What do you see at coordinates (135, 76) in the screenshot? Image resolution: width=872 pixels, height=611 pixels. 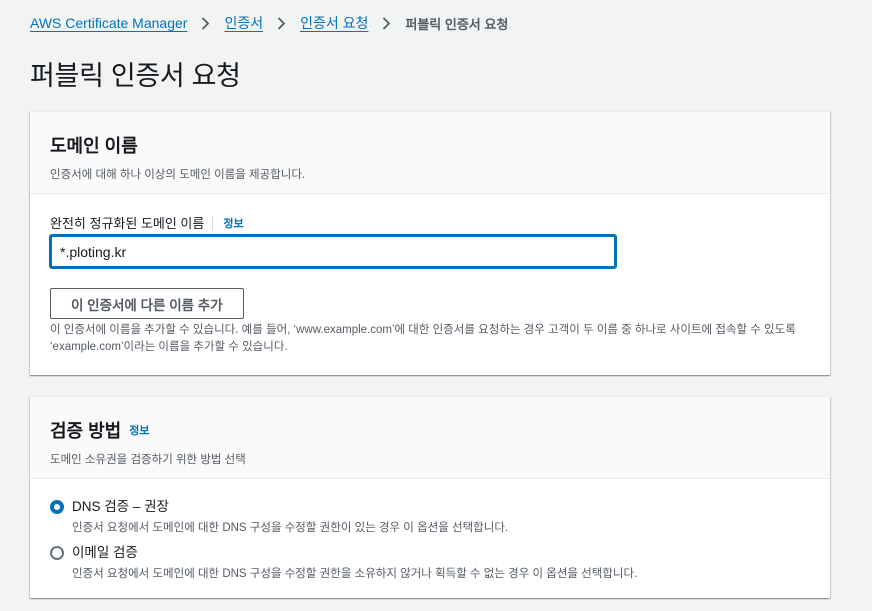 I see `page-title: 퍼블릭 인증서 요청` at bounding box center [135, 76].